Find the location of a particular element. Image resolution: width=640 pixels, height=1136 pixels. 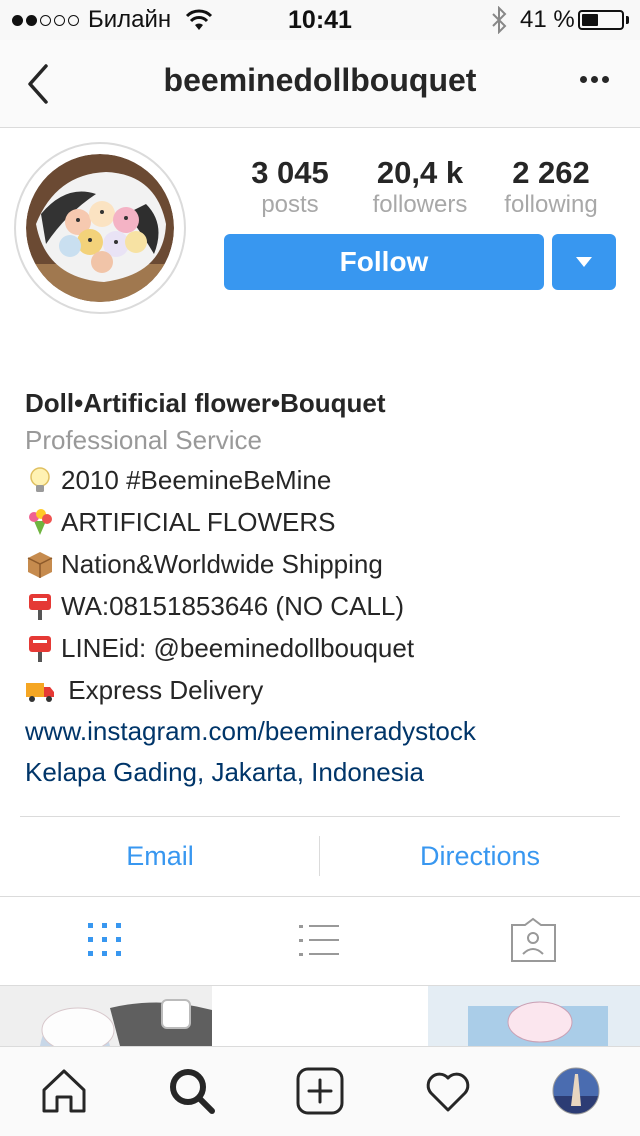

stat-followers-label: followers is located at coordinates (420, 204).